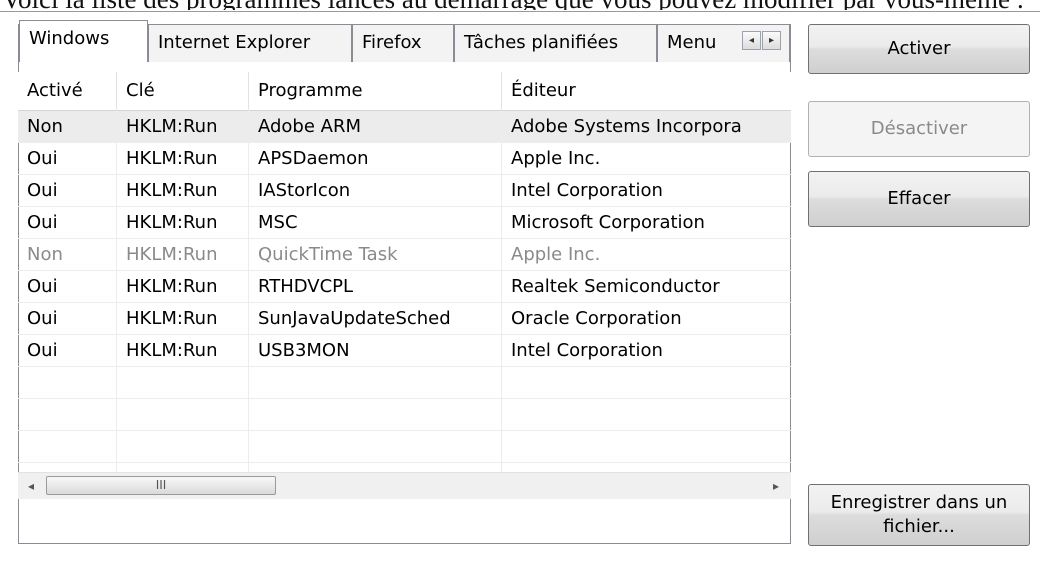 This screenshot has width=1040, height=563. I want to click on tab-windows: Windows, so click(83, 41).